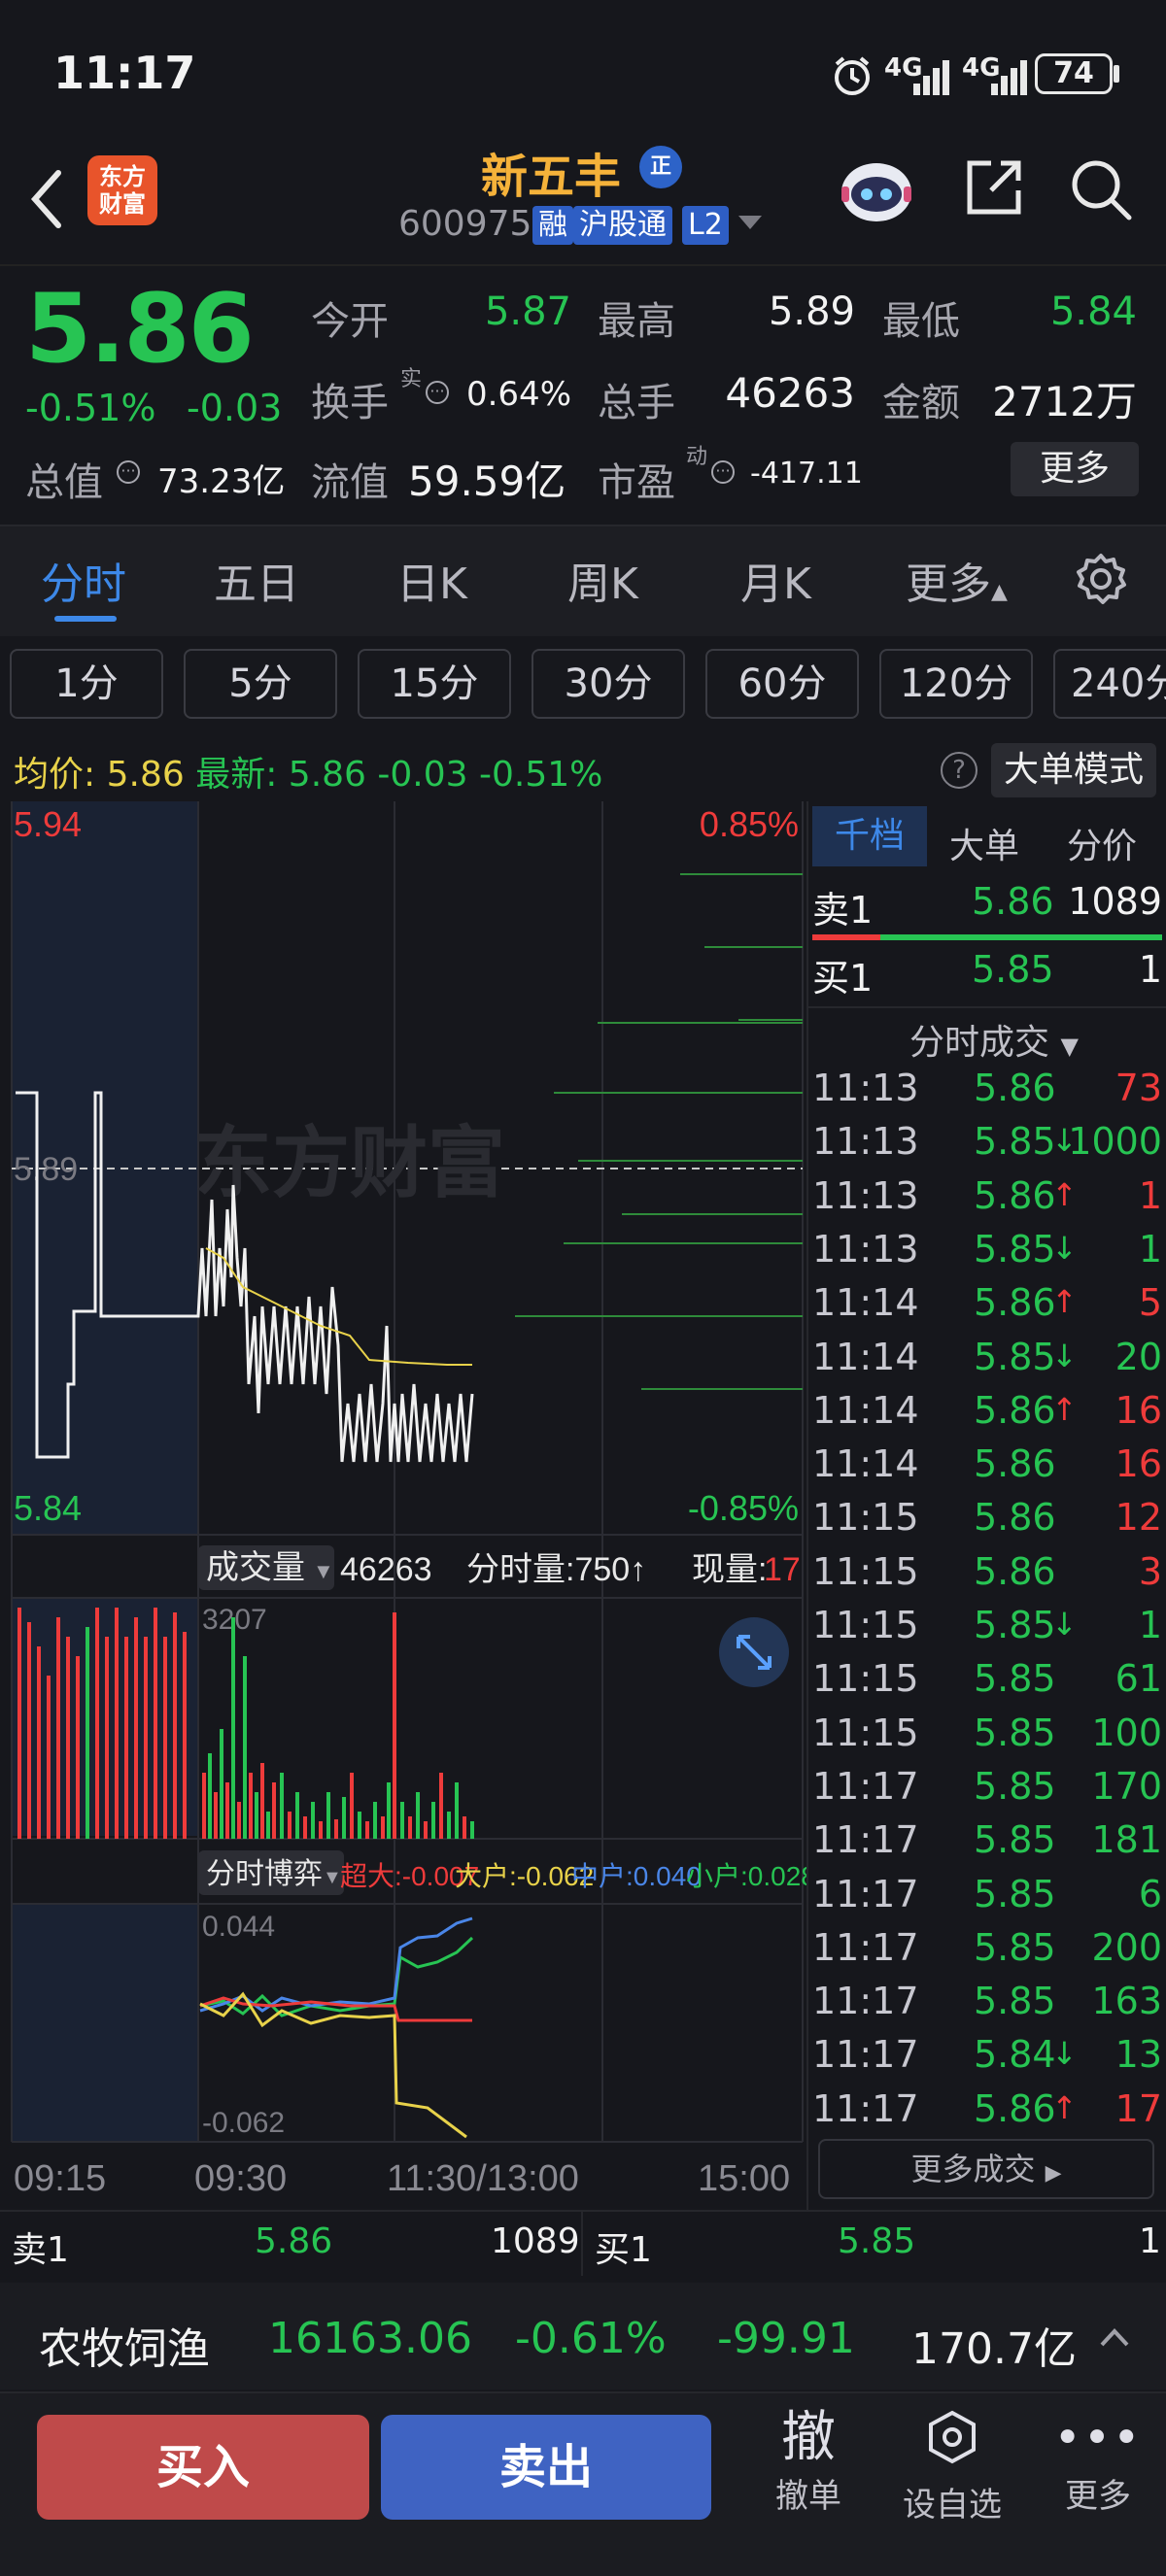 This screenshot has width=1166, height=2576. Describe the element at coordinates (602, 580) in the screenshot. I see `tab-weekly-k: 周K` at that location.